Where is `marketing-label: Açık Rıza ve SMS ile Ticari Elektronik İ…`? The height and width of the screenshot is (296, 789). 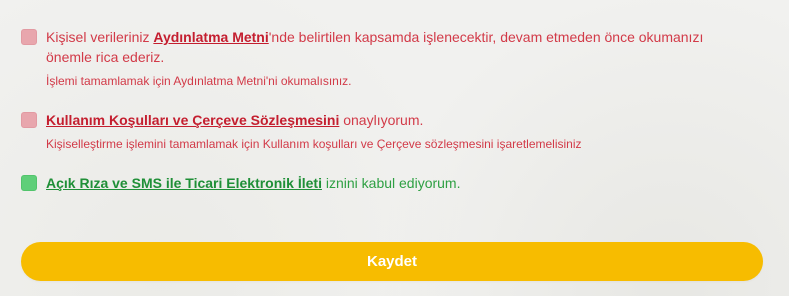
marketing-label: Açık Rıza ve SMS ile Ticari Elektronik İ… is located at coordinates (407, 183).